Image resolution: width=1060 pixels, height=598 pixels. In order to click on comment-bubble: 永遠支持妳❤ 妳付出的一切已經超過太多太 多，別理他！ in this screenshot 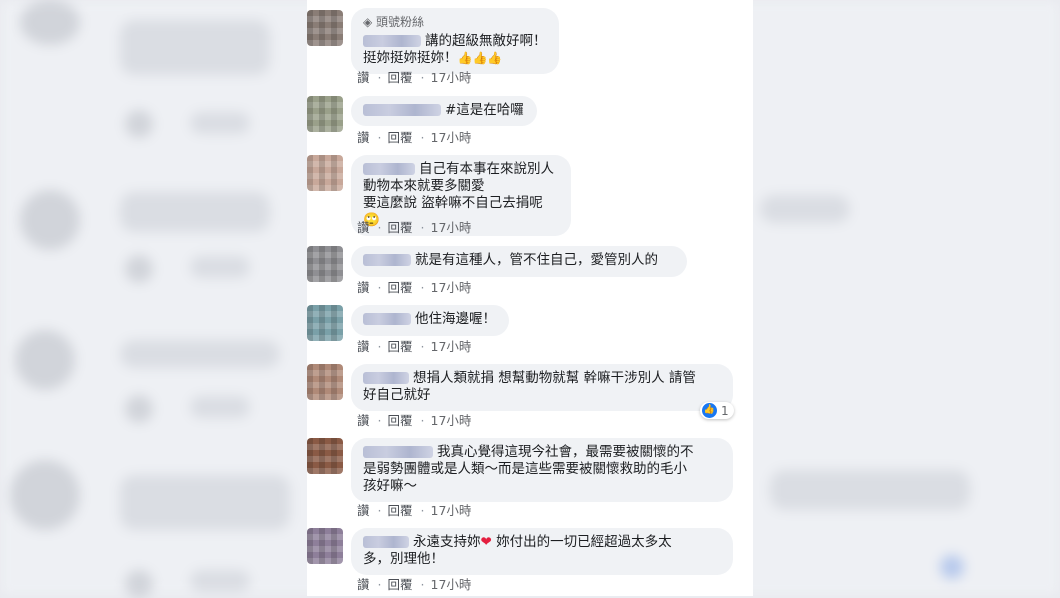, I will do `click(542, 551)`.